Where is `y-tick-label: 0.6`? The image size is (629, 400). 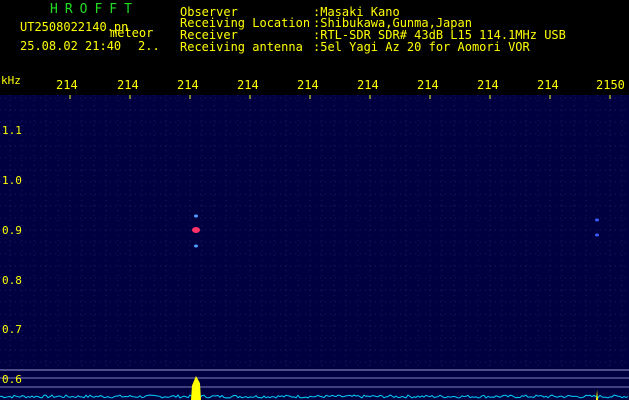 y-tick-label: 0.6 is located at coordinates (12, 379).